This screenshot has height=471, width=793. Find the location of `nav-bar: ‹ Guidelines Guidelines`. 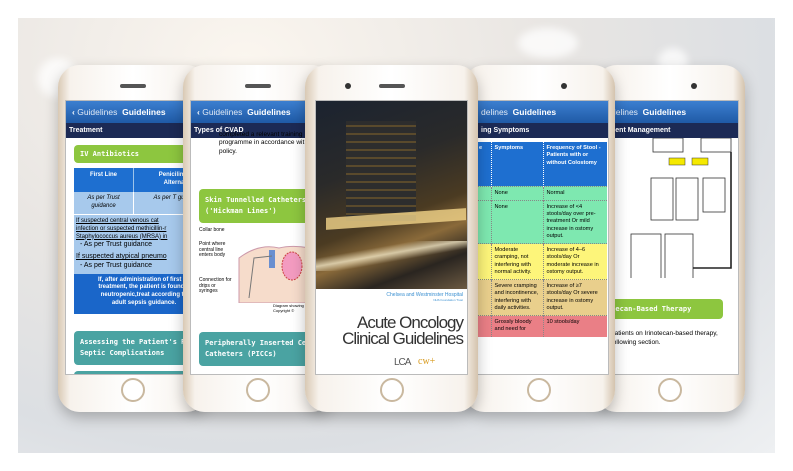

nav-bar: ‹ Guidelines Guidelines is located at coordinates (133, 112).